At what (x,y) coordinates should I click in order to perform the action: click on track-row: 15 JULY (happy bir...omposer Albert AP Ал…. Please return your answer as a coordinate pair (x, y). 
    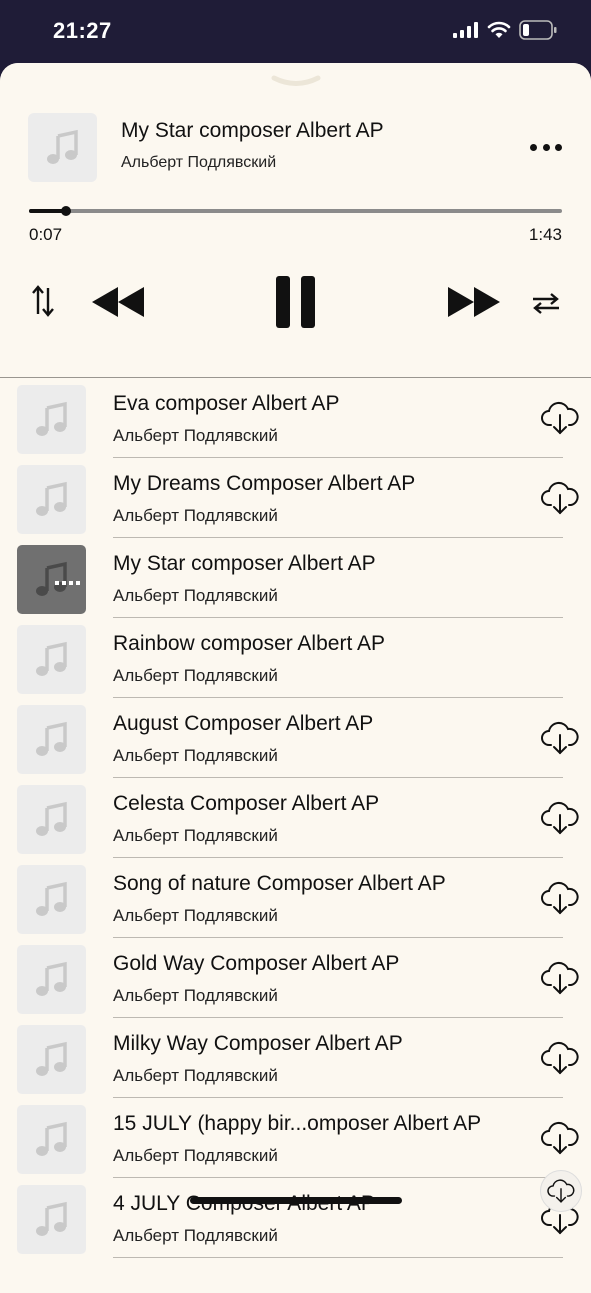
    Looking at the image, I should click on (295, 1138).